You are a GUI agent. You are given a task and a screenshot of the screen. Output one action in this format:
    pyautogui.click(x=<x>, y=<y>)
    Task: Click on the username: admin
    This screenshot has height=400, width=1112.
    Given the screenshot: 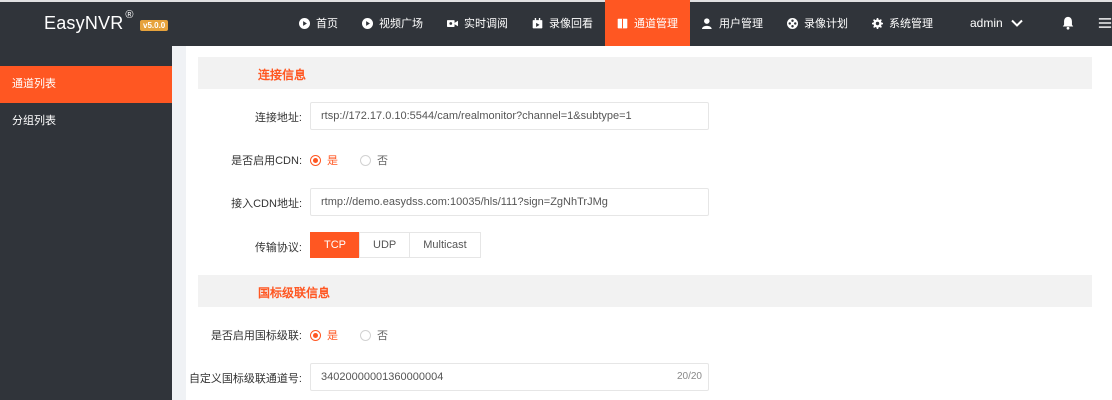 What is the action you would take?
    pyautogui.click(x=986, y=23)
    